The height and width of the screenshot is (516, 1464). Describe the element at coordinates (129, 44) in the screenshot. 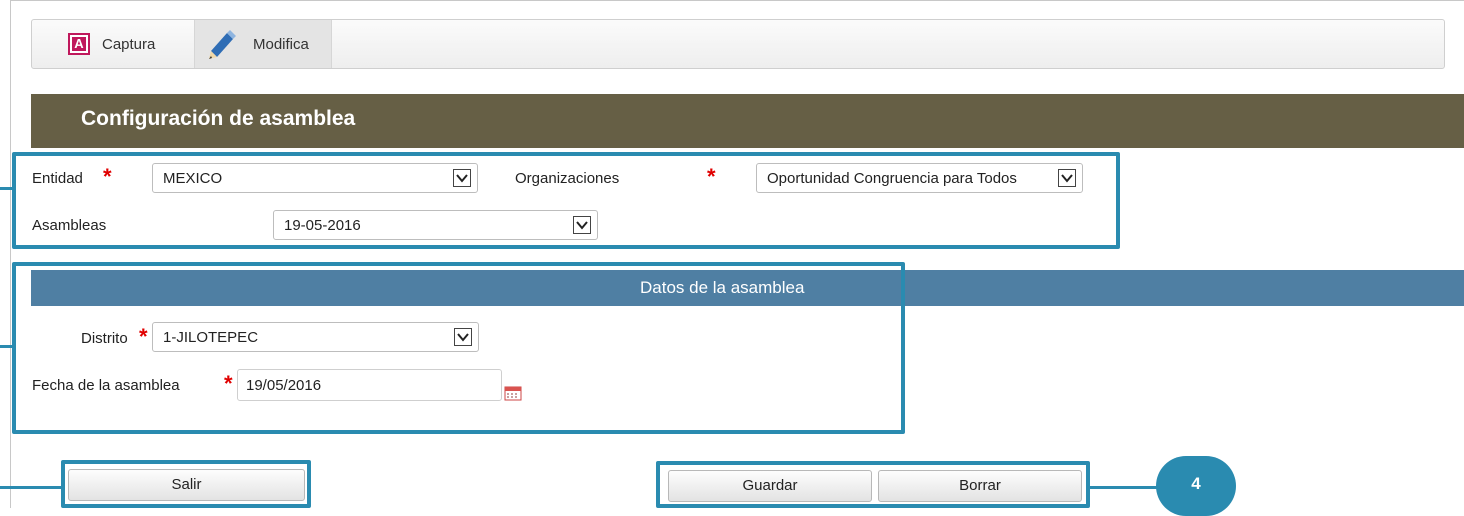

I see `captura-label: Captura` at that location.